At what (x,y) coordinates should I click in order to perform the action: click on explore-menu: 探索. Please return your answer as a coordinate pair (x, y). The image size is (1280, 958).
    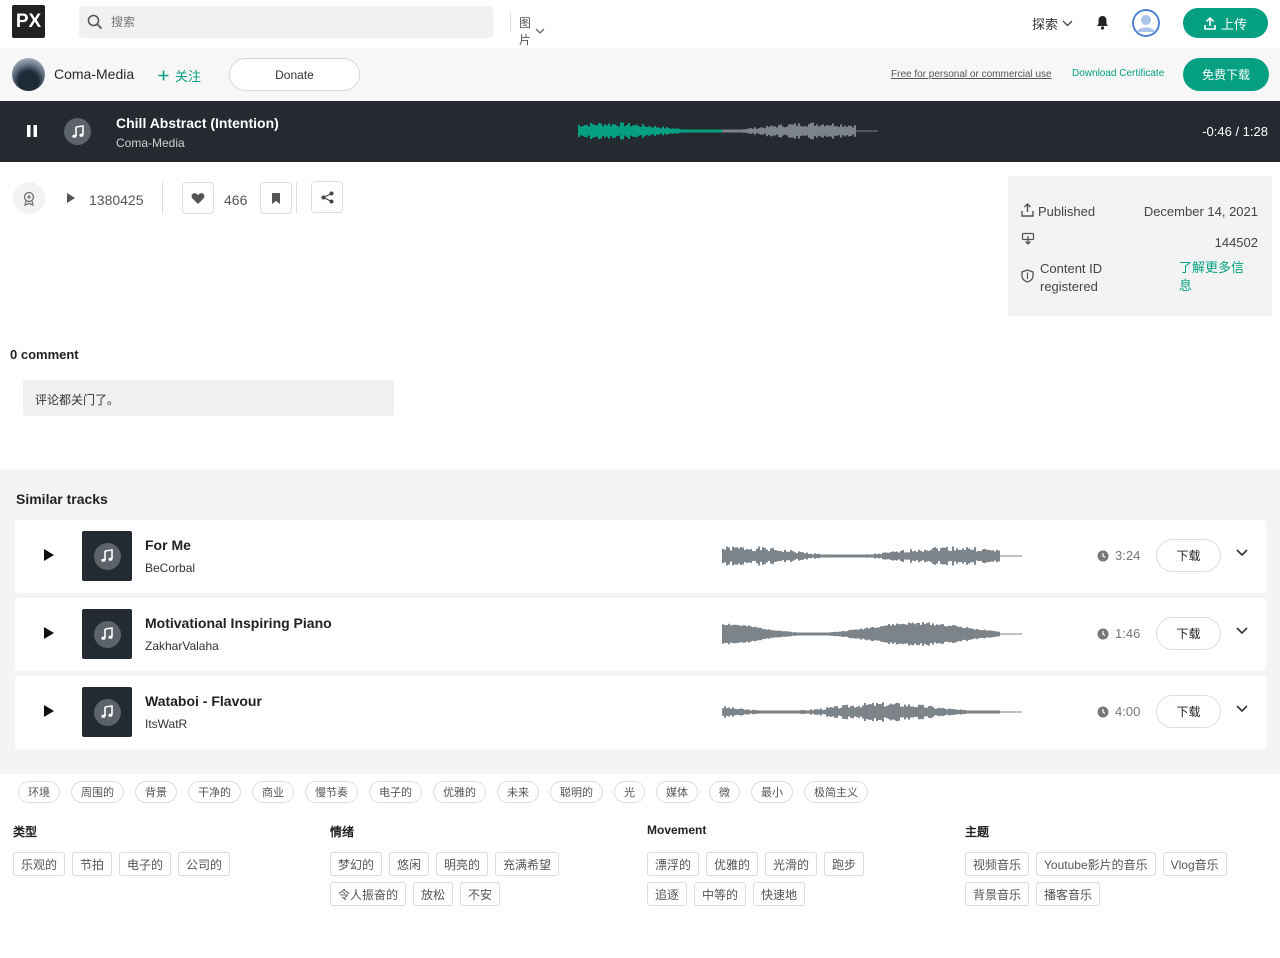
    Looking at the image, I should click on (1052, 23).